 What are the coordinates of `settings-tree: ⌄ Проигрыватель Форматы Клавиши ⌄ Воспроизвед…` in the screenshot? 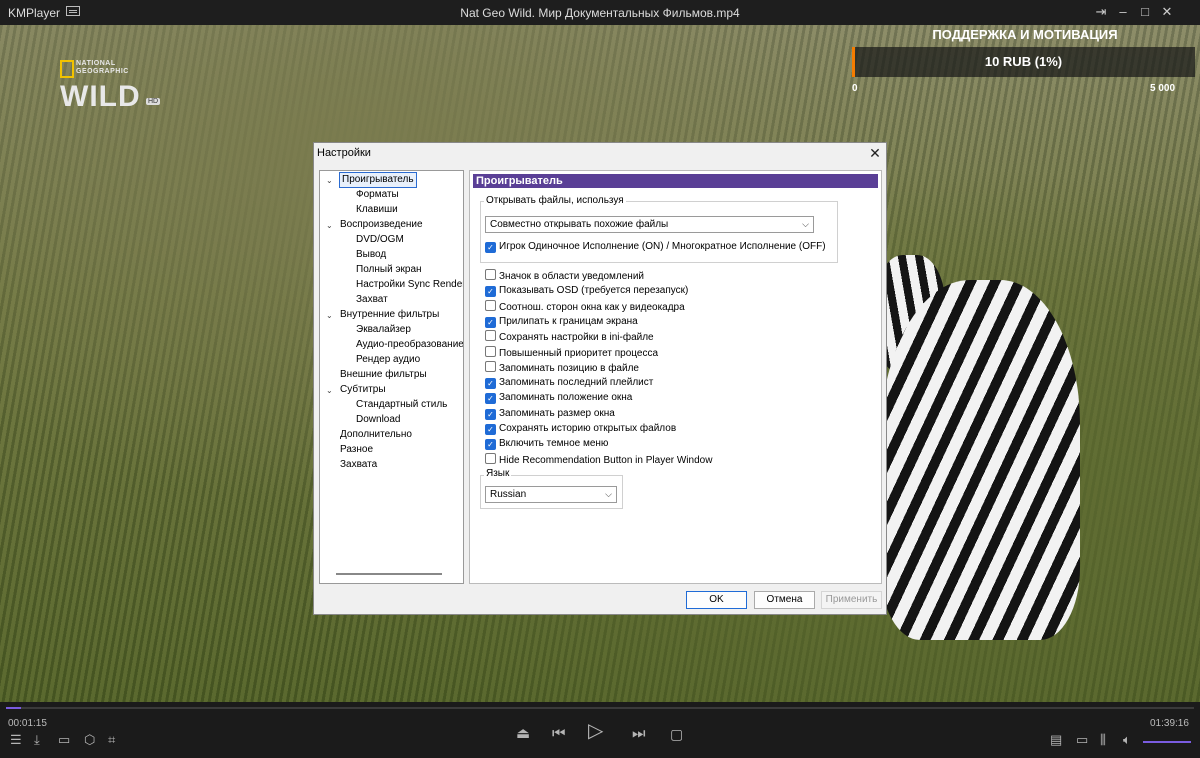 It's located at (391, 377).